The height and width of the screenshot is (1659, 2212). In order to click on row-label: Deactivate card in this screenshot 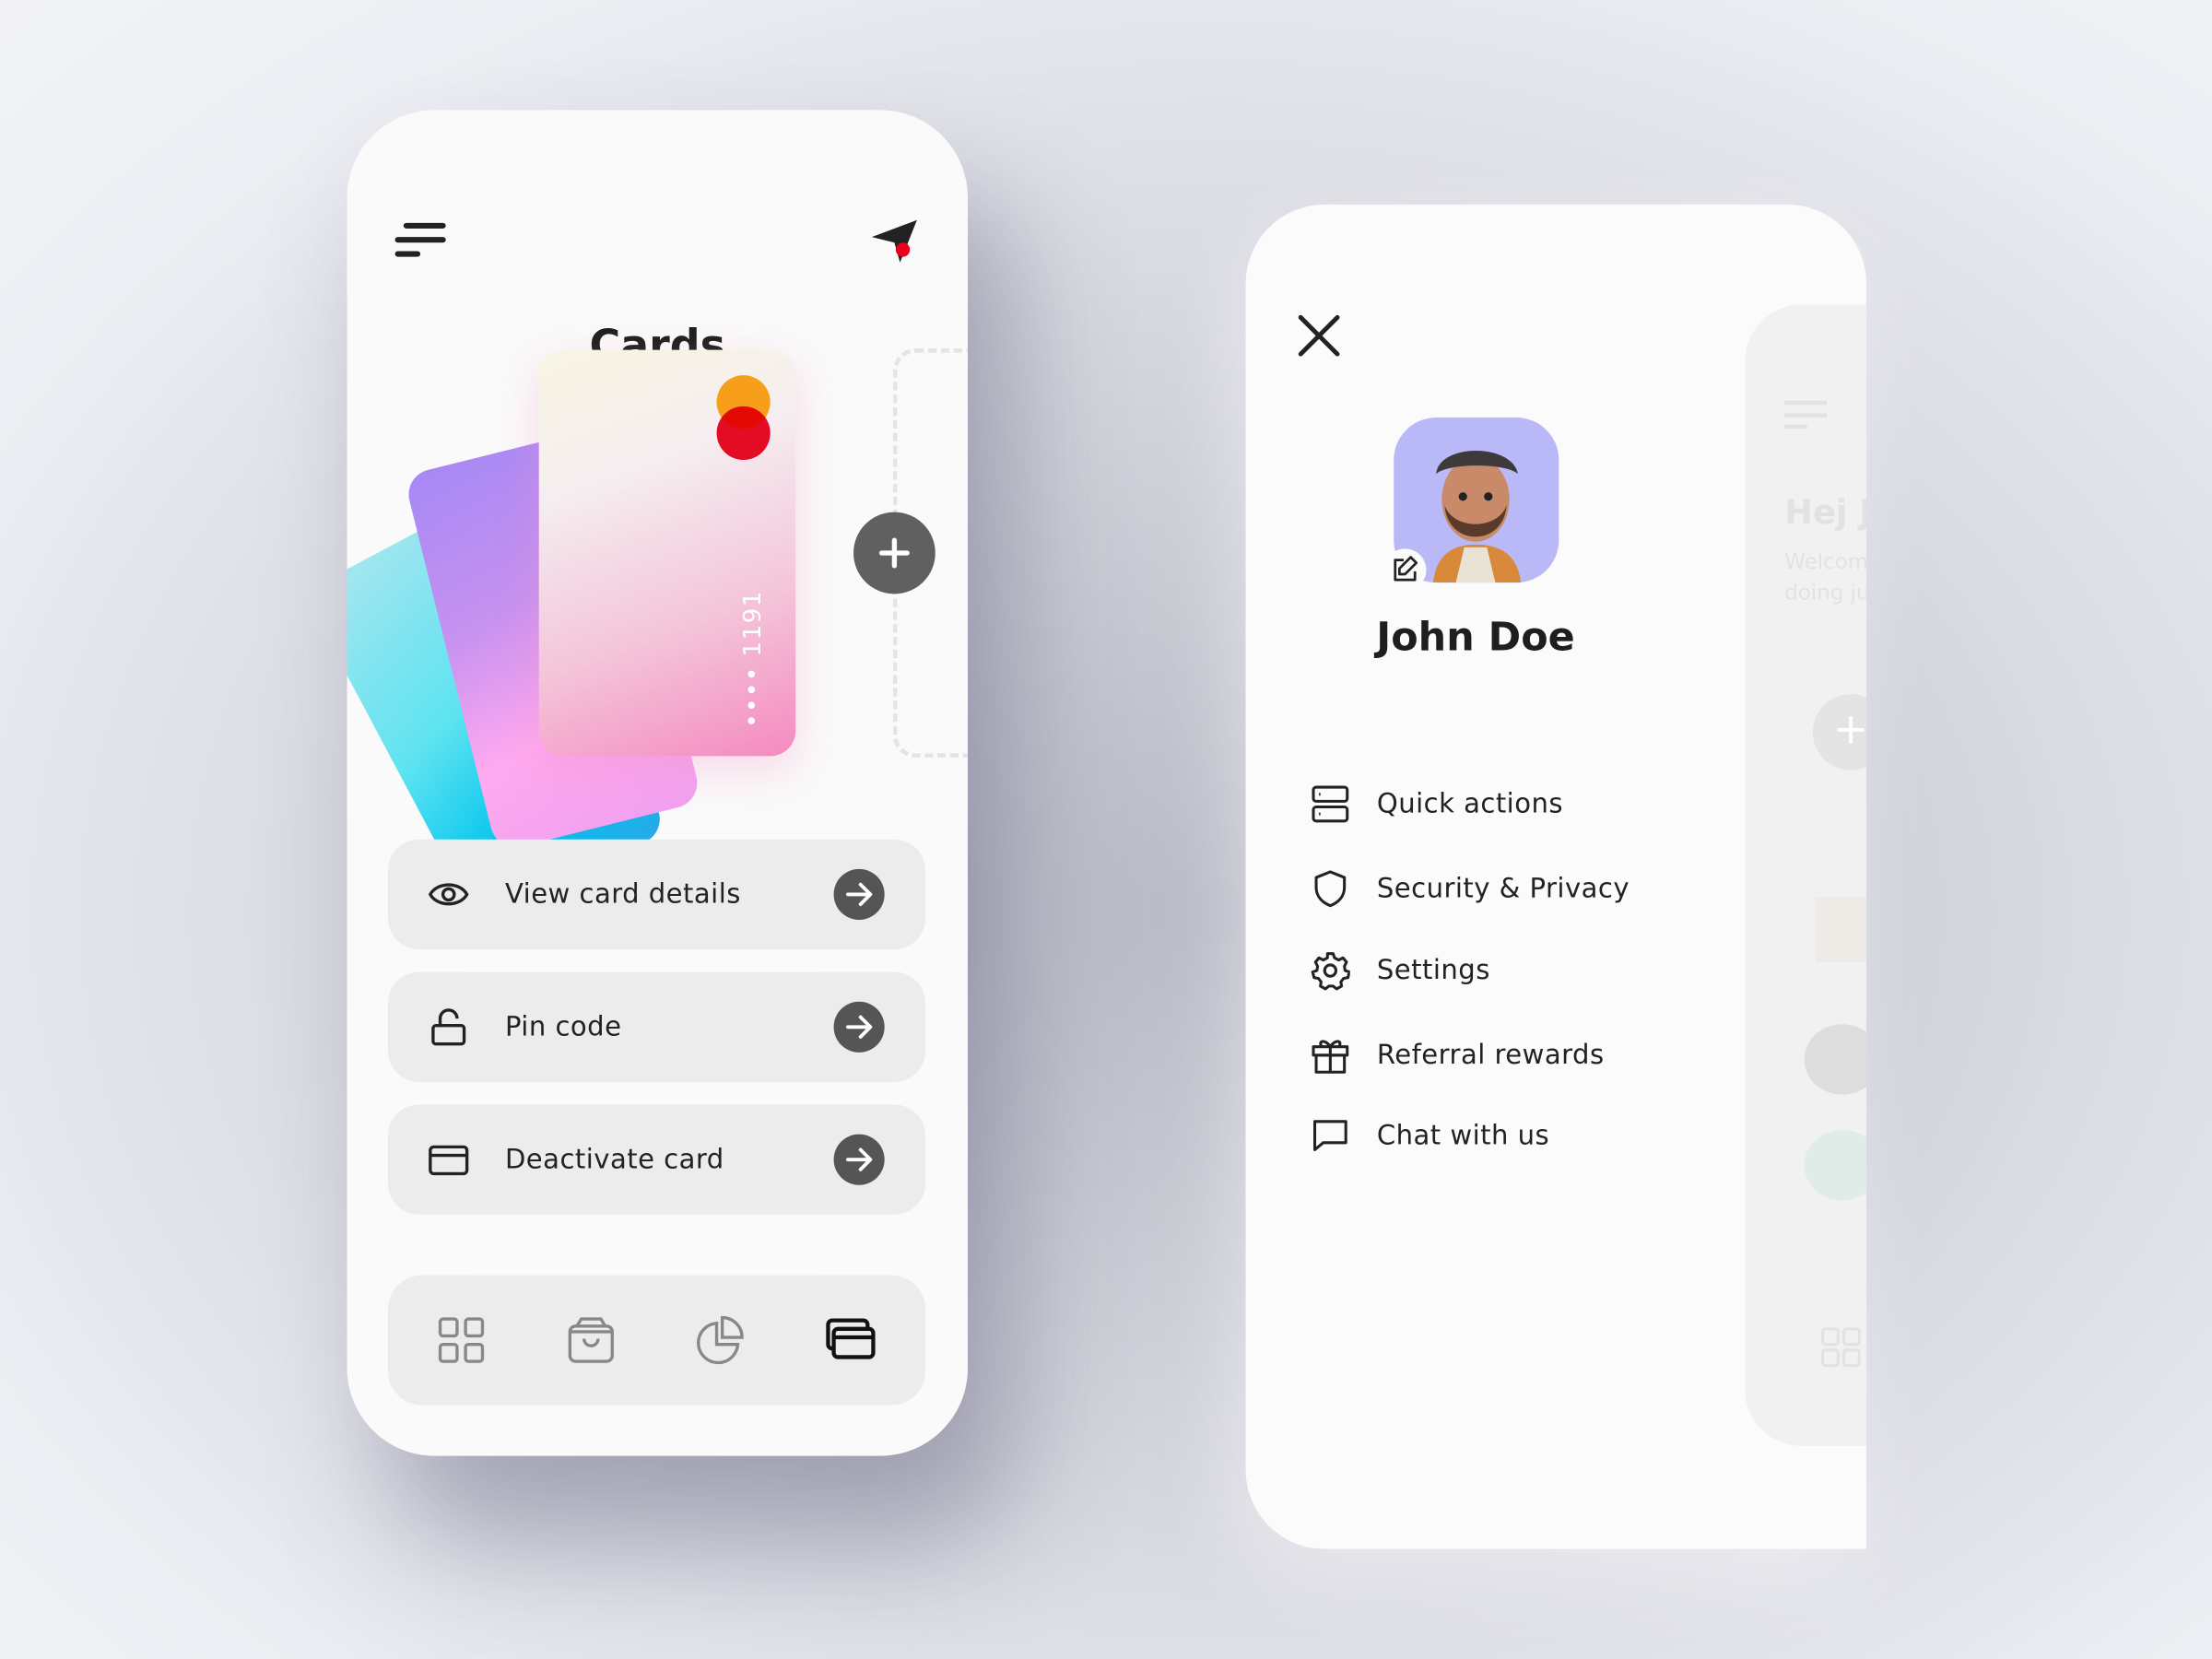, I will do `click(614, 1159)`.